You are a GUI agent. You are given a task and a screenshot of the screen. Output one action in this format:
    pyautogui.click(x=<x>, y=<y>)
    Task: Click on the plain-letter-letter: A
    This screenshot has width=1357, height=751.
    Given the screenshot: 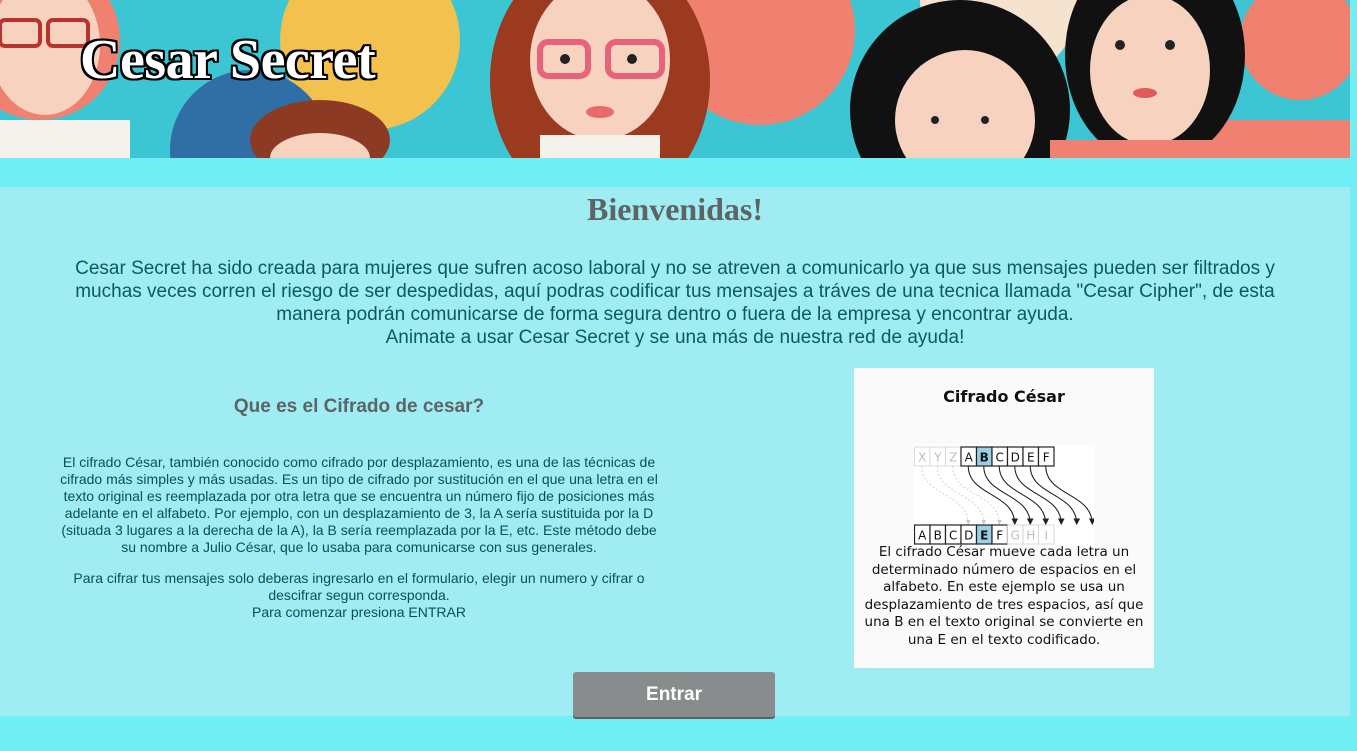 What is the action you would take?
    pyautogui.click(x=969, y=458)
    